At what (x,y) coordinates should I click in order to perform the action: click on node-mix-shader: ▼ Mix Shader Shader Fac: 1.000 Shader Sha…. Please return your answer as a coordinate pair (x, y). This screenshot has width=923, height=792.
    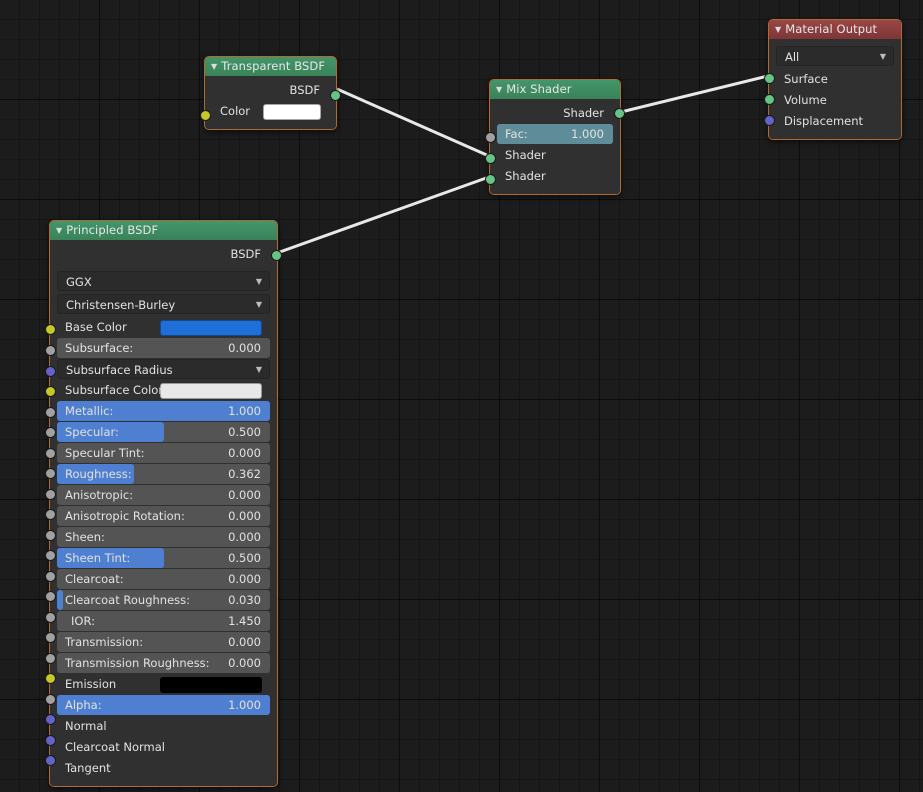
    Looking at the image, I should click on (555, 137).